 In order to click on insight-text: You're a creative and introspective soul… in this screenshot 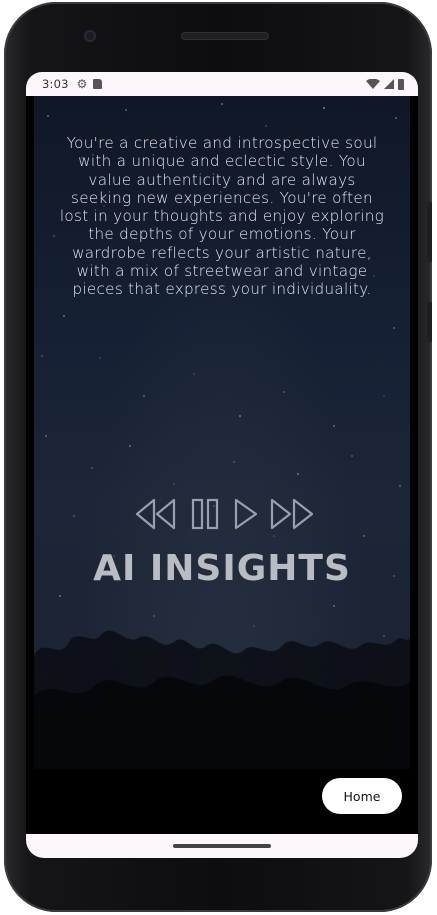, I will do `click(222, 216)`.